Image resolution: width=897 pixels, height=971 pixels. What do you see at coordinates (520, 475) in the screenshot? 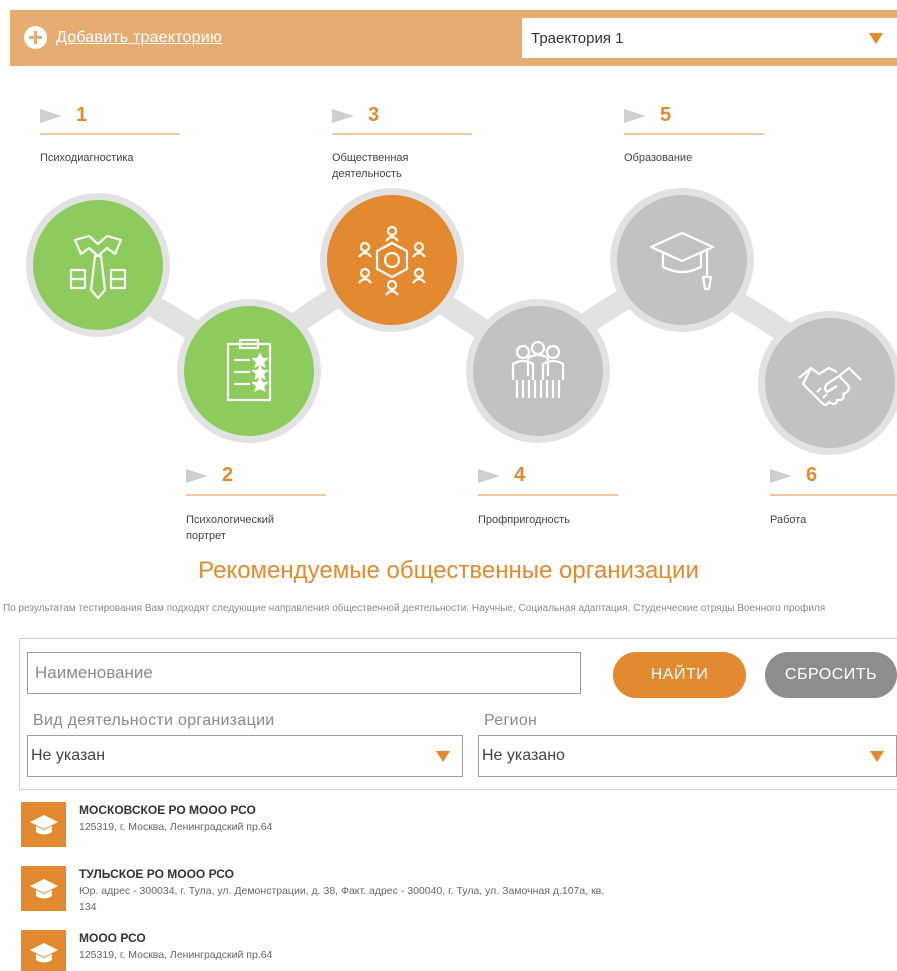
I see `step-number: 4` at bounding box center [520, 475].